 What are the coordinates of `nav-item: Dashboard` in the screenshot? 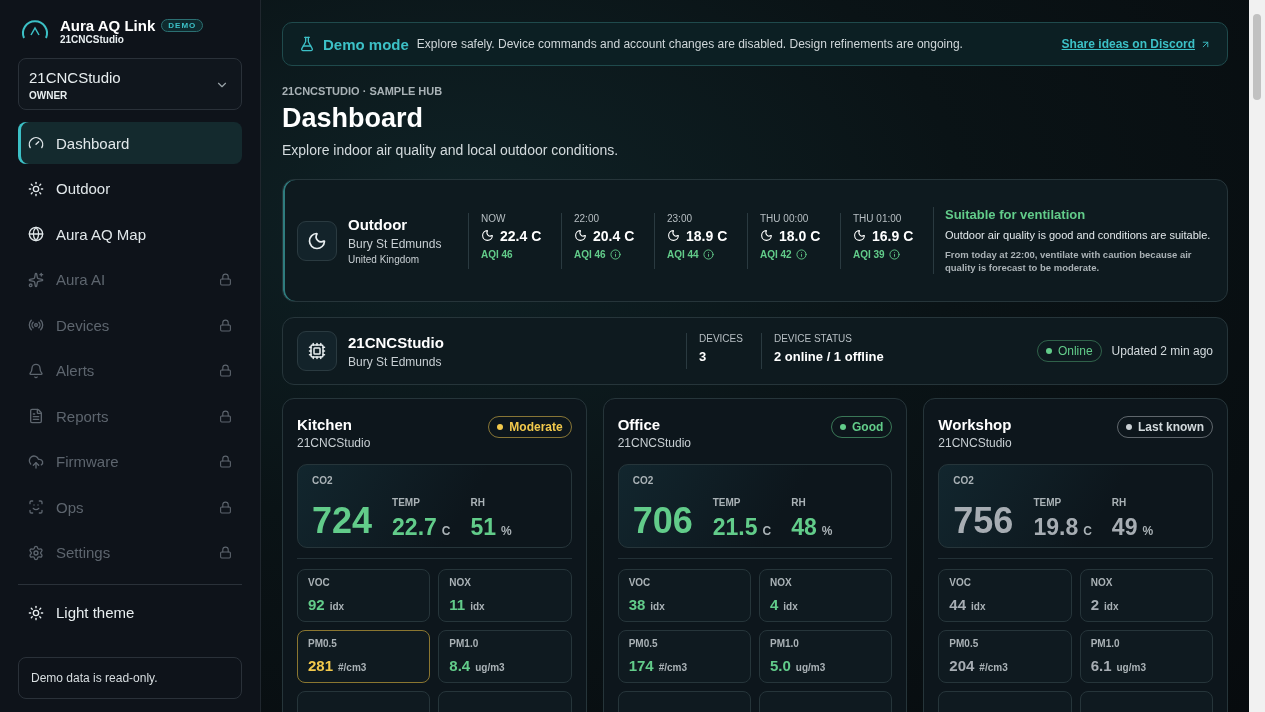 It's located at (130, 143).